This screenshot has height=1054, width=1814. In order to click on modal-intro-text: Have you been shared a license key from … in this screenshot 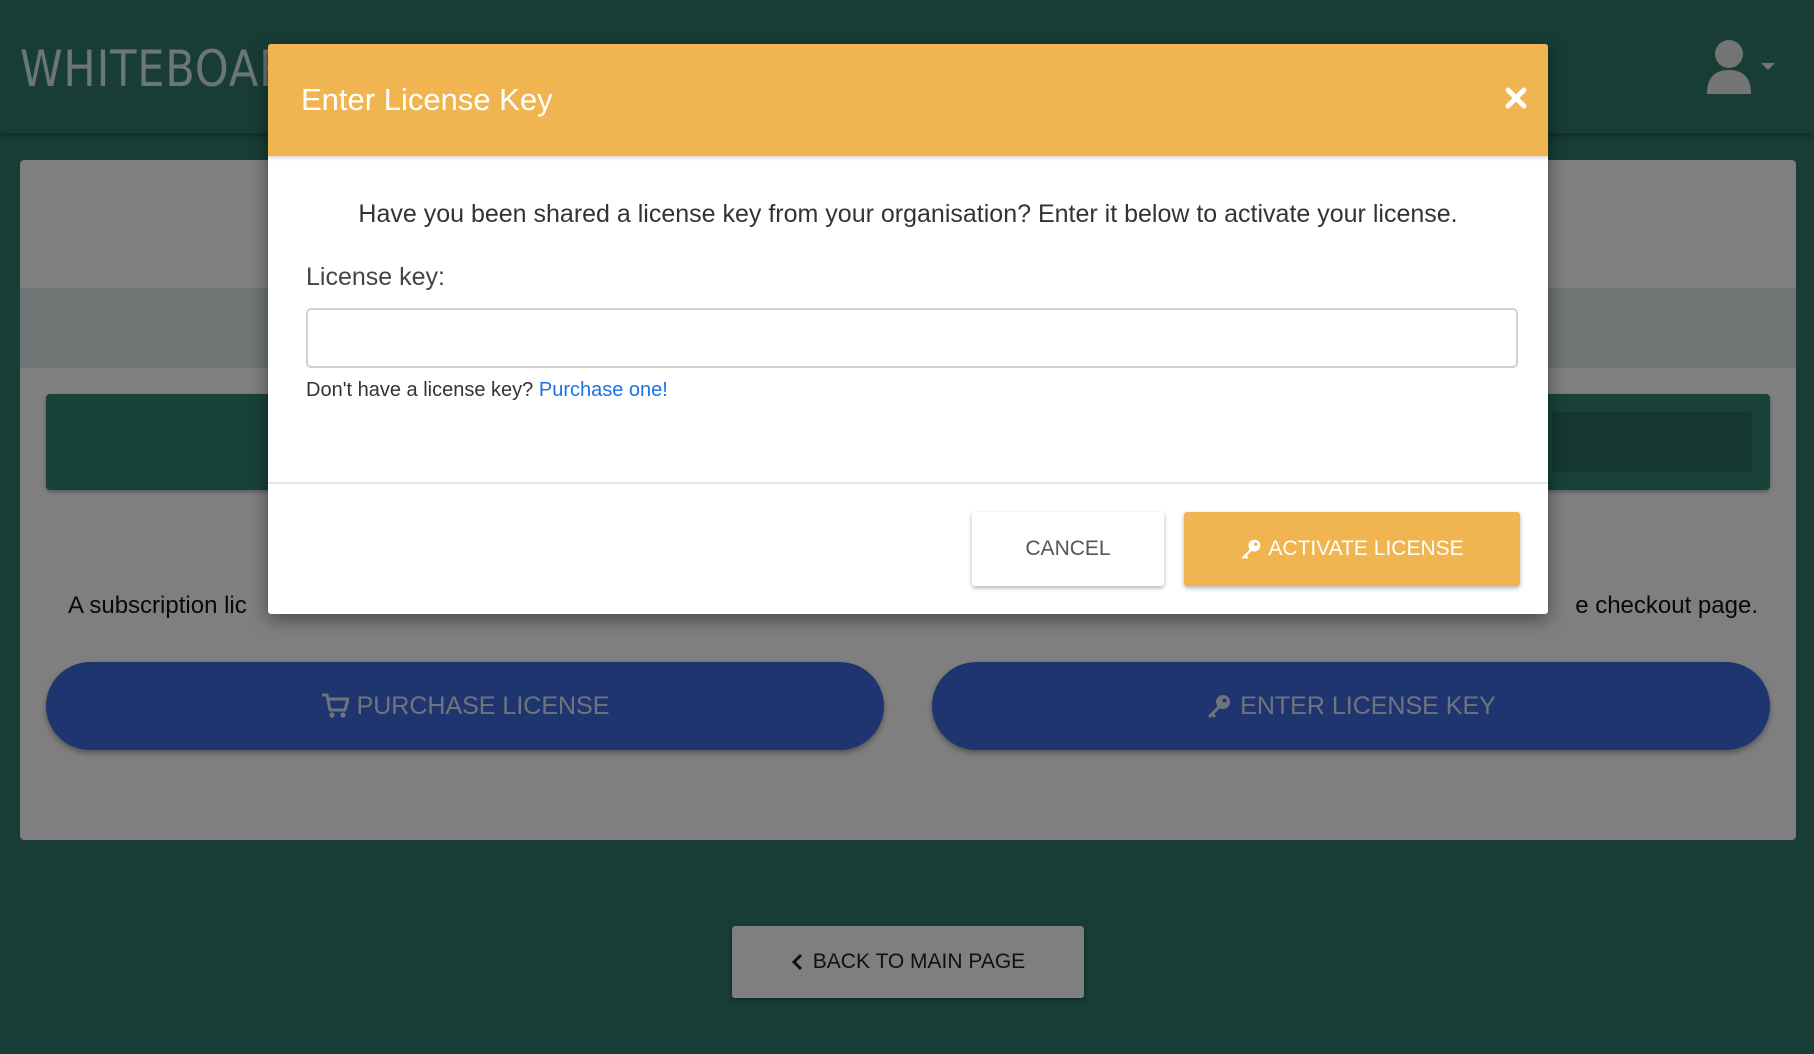, I will do `click(908, 214)`.